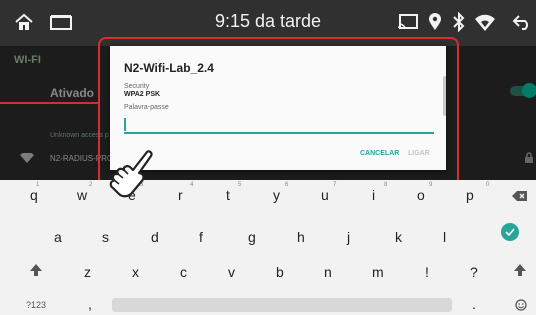 This screenshot has height=315, width=536. What do you see at coordinates (398, 237) in the screenshot?
I see `key-k: k` at bounding box center [398, 237].